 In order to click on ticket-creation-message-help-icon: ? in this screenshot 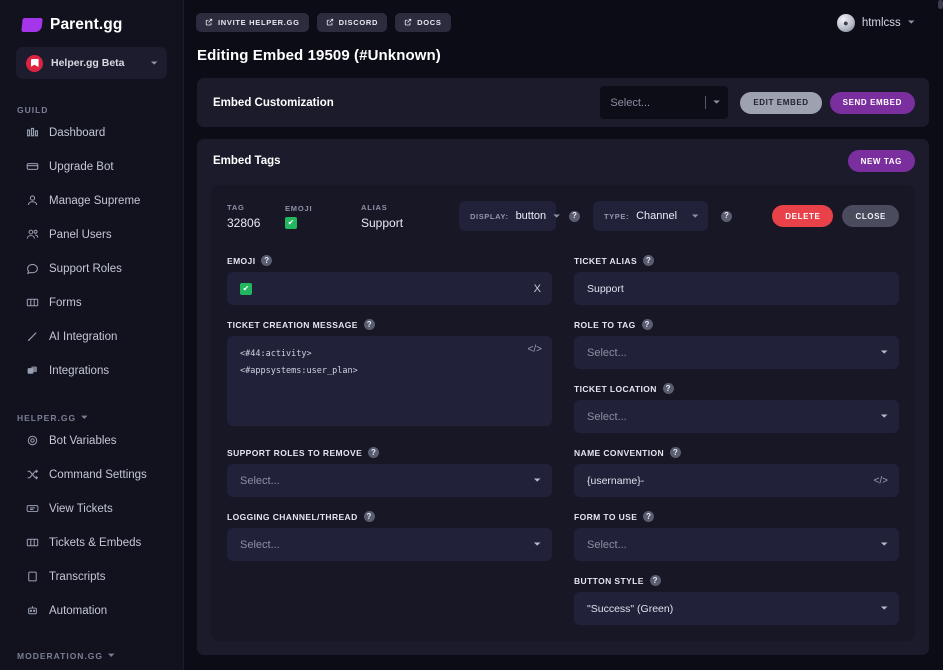, I will do `click(369, 324)`.